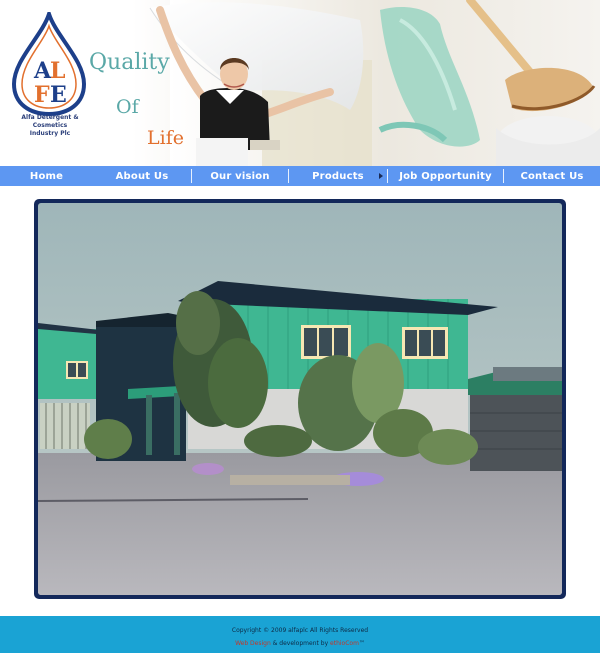 This screenshot has height=653, width=600. I want to click on nav-products: Products, so click(338, 176).